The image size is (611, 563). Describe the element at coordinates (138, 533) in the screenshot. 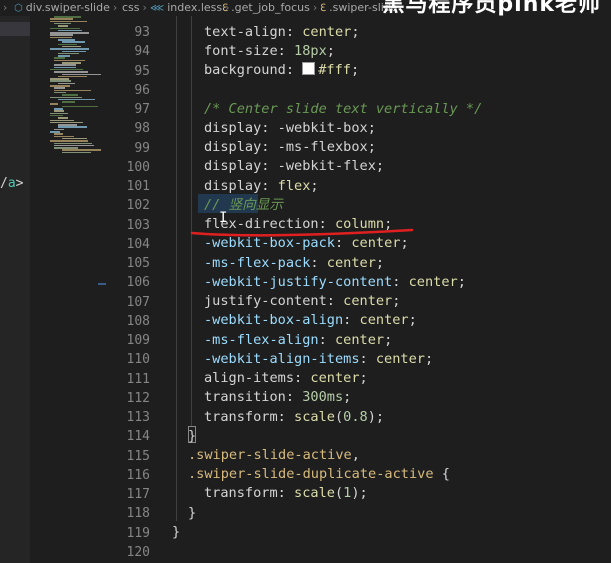

I see `line-number: 119` at that location.